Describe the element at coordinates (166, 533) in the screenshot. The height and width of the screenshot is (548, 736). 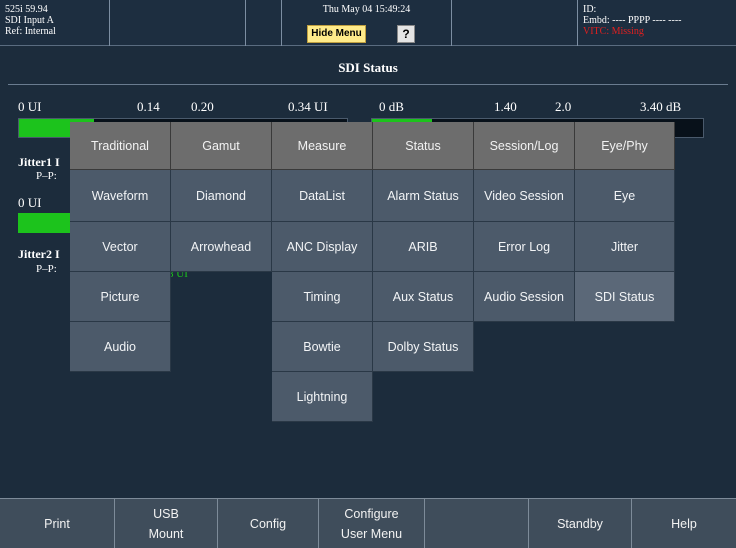
I see `mount-label: Mount` at that location.